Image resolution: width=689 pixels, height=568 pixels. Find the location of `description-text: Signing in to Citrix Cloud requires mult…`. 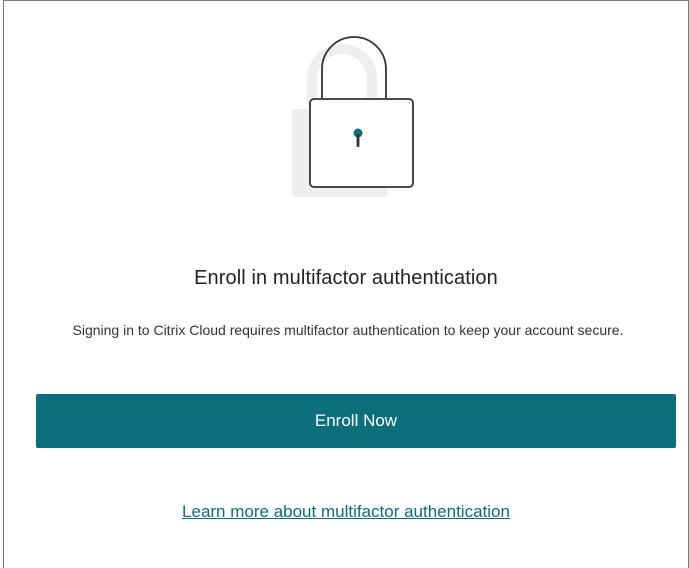

description-text: Signing in to Citrix Cloud requires mult… is located at coordinates (348, 330).